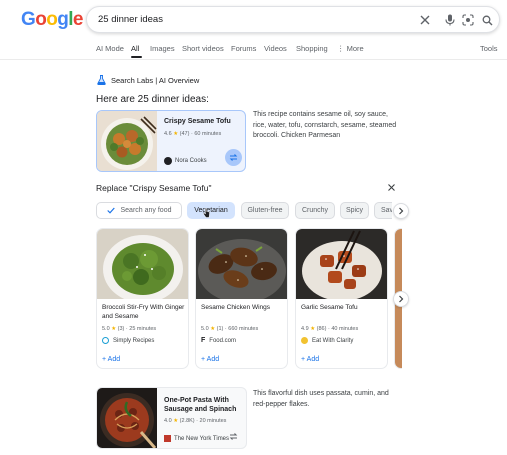 Image resolution: width=507 pixels, height=455 pixels. I want to click on recipe-source: Eat With Clarity, so click(327, 340).